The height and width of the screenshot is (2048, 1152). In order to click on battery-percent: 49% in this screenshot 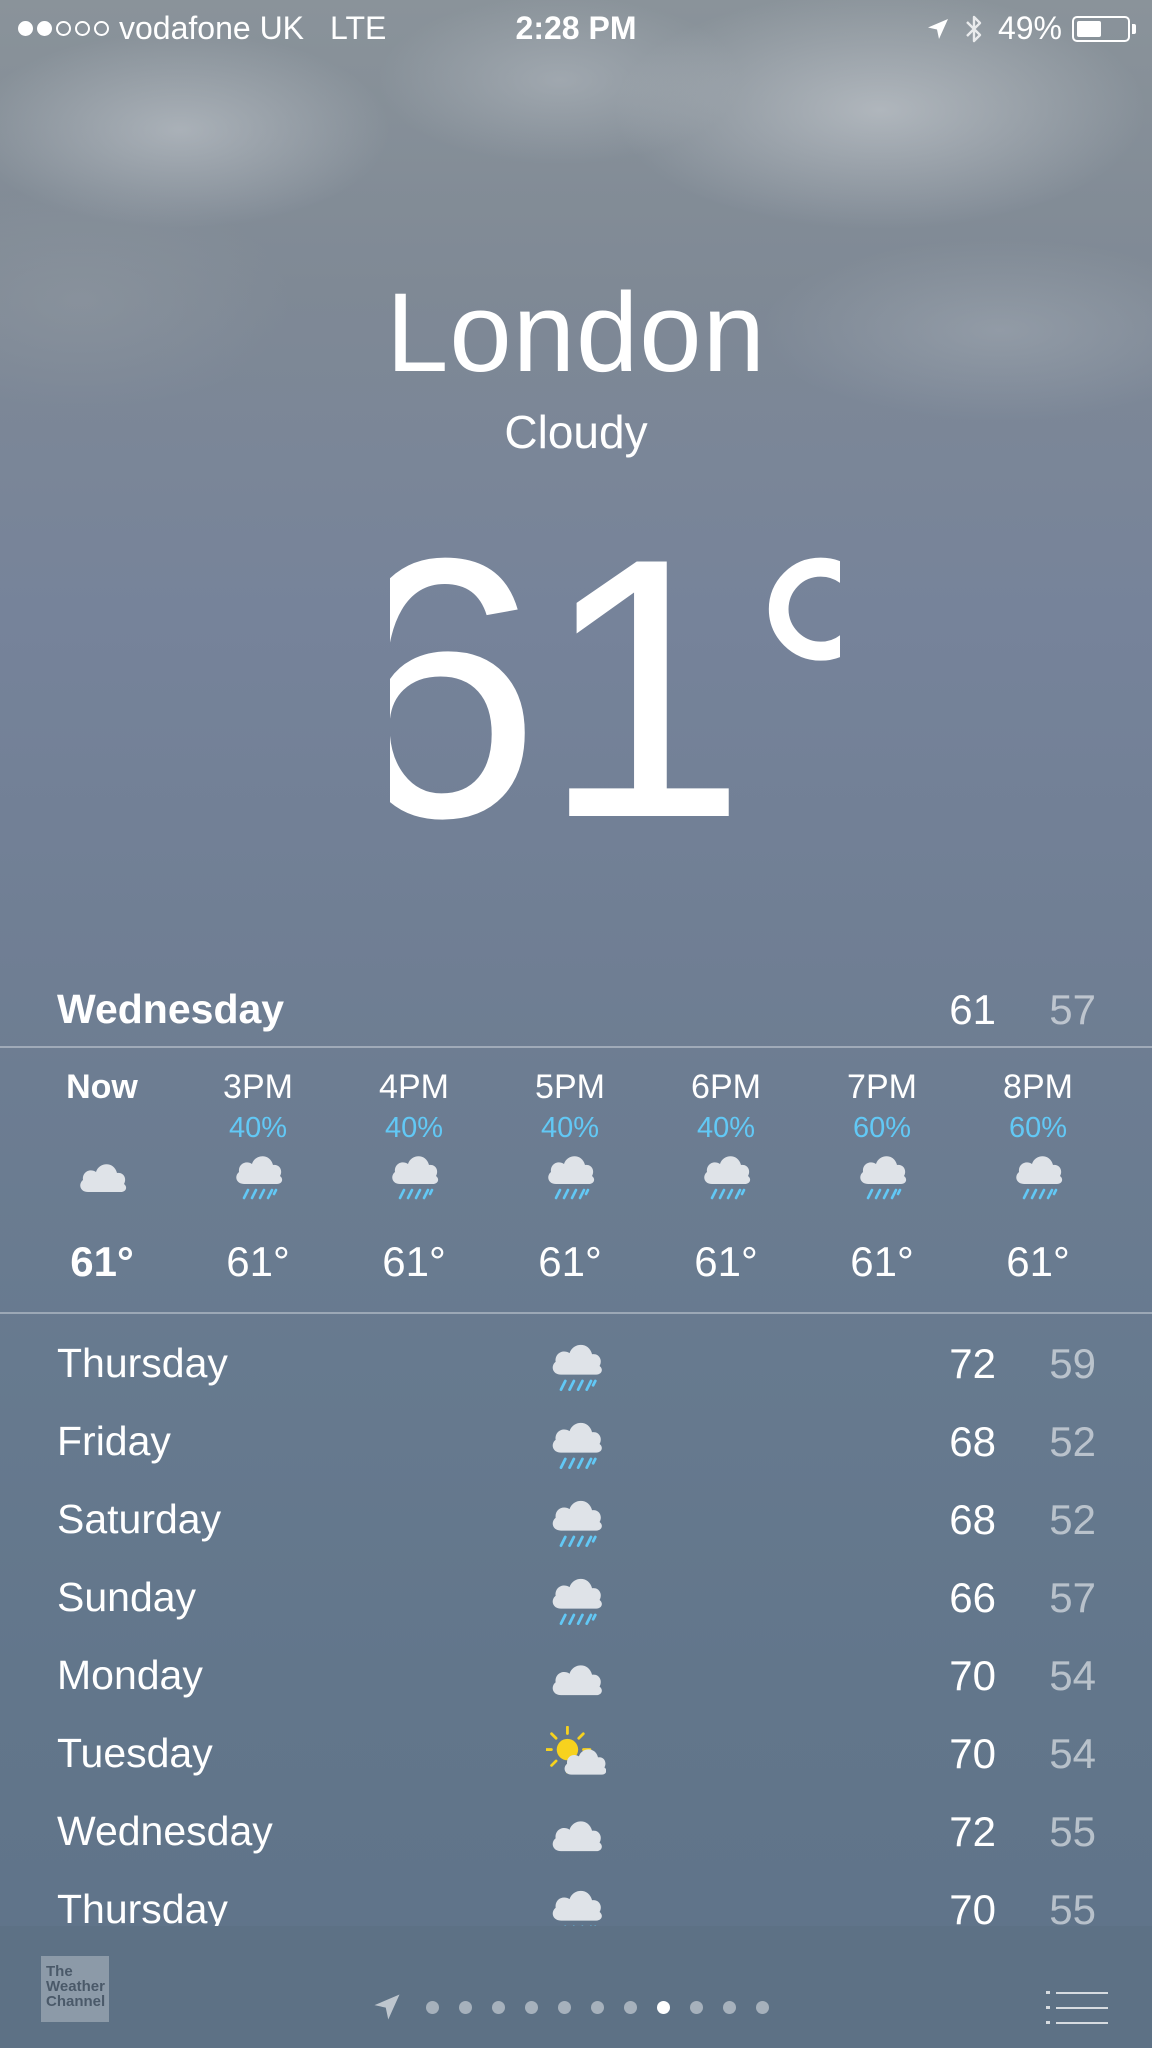, I will do `click(1029, 28)`.